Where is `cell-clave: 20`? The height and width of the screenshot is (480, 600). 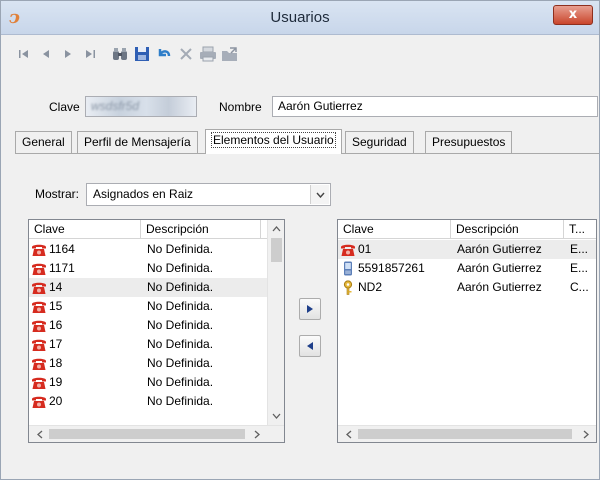
cell-clave: 20 is located at coordinates (85, 401).